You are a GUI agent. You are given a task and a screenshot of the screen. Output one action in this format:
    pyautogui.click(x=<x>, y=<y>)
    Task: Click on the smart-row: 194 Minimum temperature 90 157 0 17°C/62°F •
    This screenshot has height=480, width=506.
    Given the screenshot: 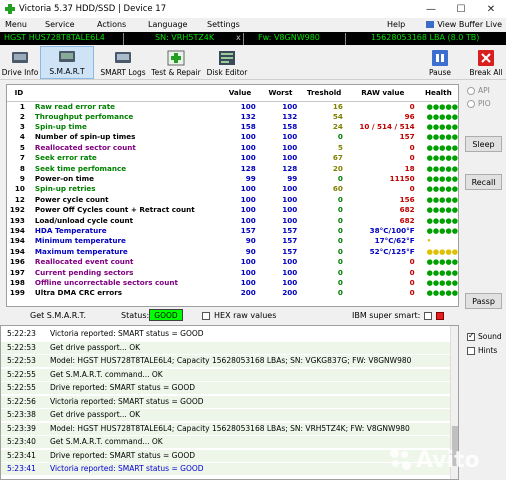 What is the action you would take?
    pyautogui.click(x=232, y=241)
    